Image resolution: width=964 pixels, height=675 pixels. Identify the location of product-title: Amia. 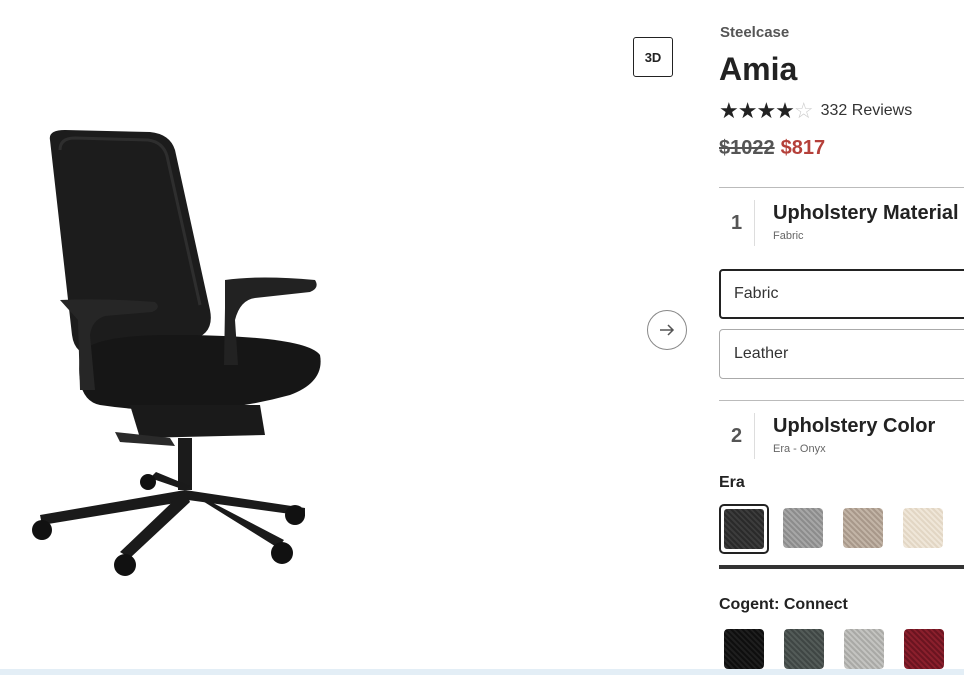
(758, 69).